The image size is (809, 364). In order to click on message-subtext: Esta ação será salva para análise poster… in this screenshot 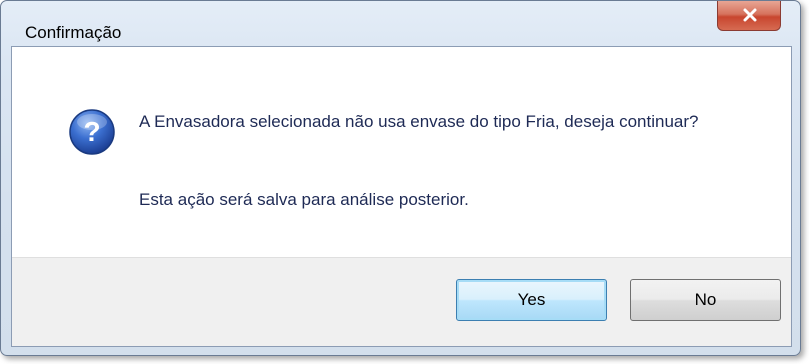, I will do `click(304, 199)`.